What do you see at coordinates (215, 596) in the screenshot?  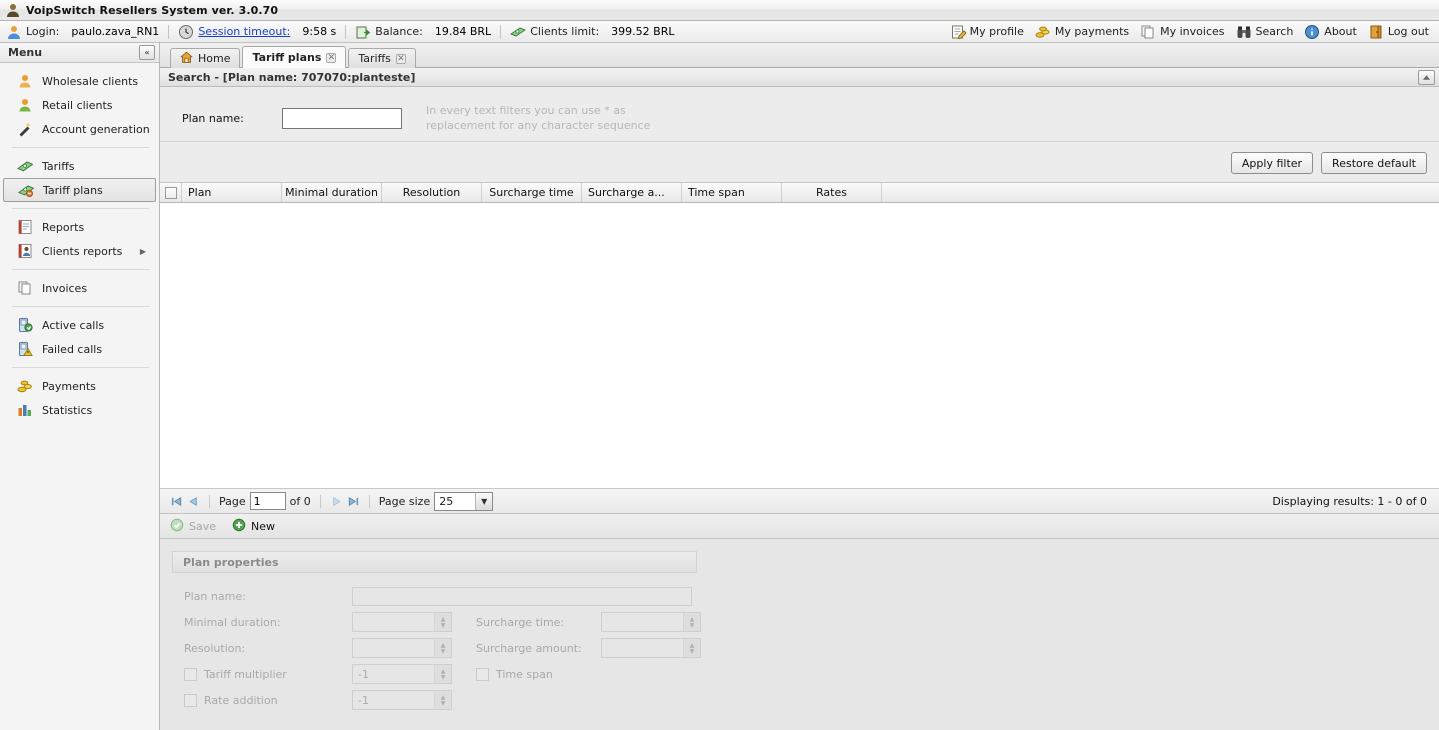 I see `plan-name-label: Plan name:` at bounding box center [215, 596].